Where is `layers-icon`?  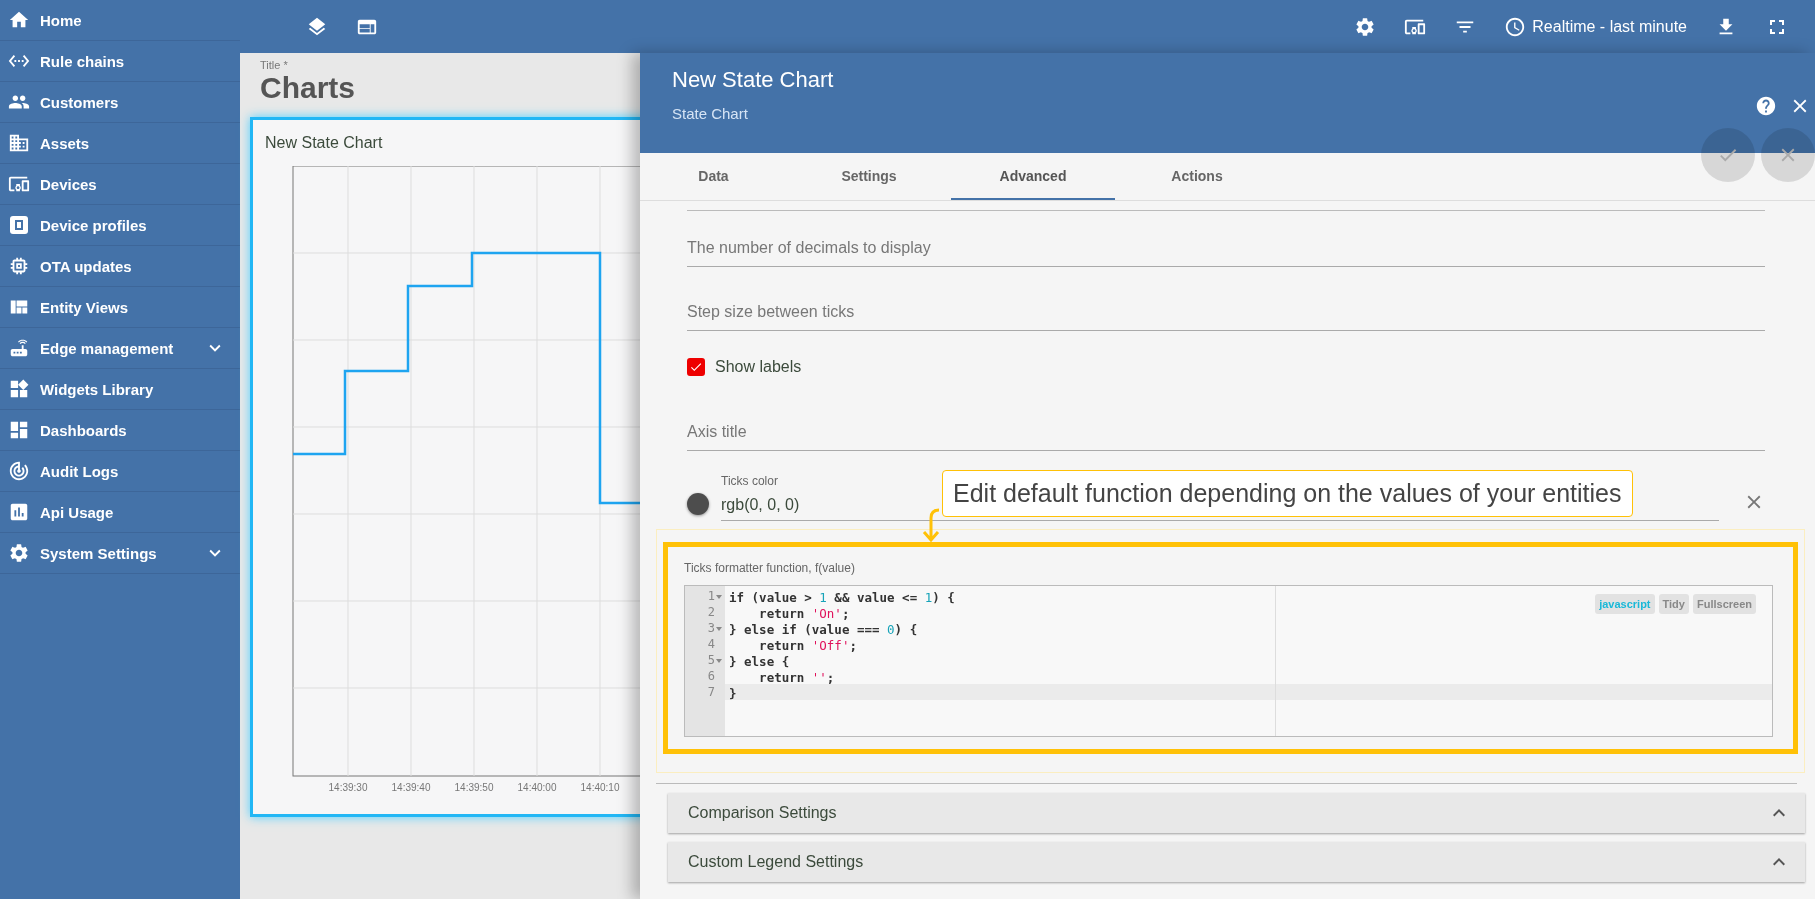 layers-icon is located at coordinates (317, 26).